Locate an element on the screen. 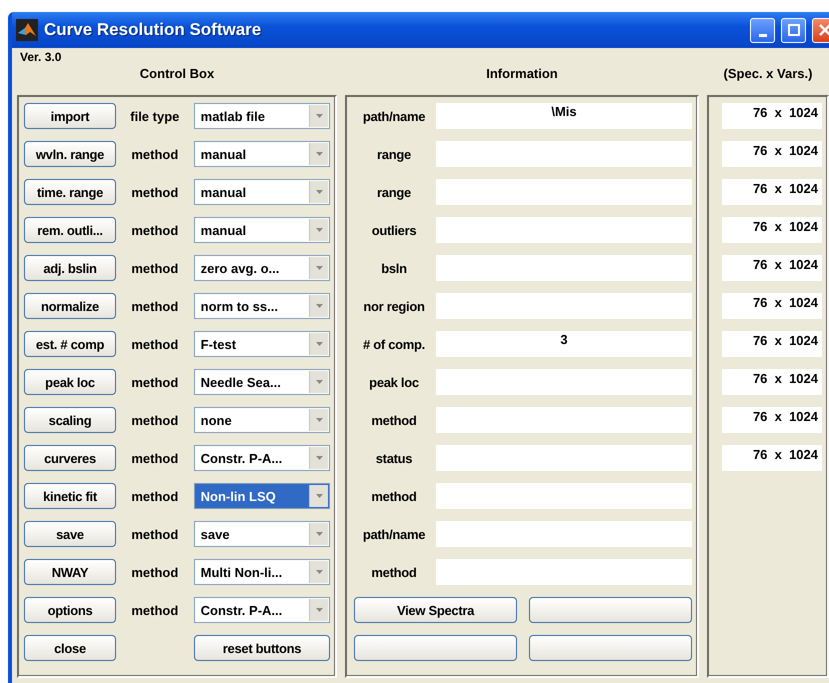 The height and width of the screenshot is (683, 829). method-dropdown: F-test is located at coordinates (262, 344).